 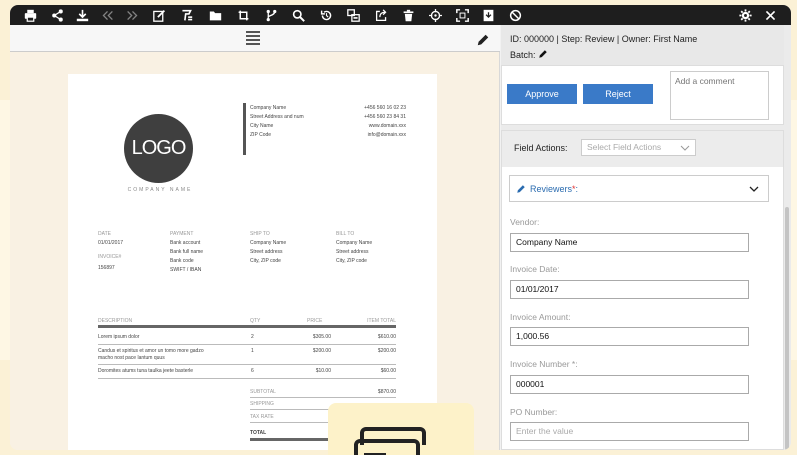 I want to click on double-chevron-left-icon, so click(x=107, y=15).